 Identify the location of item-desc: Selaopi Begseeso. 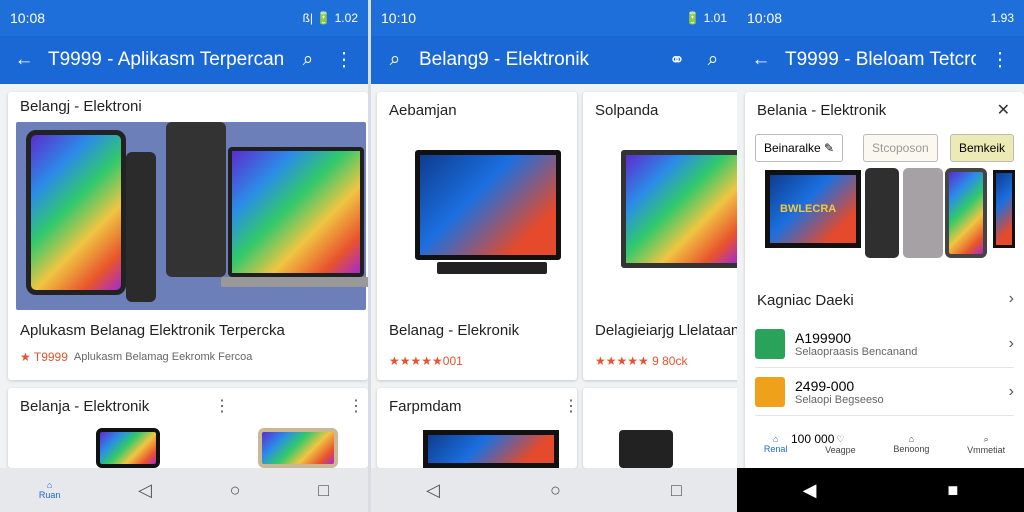
(839, 399).